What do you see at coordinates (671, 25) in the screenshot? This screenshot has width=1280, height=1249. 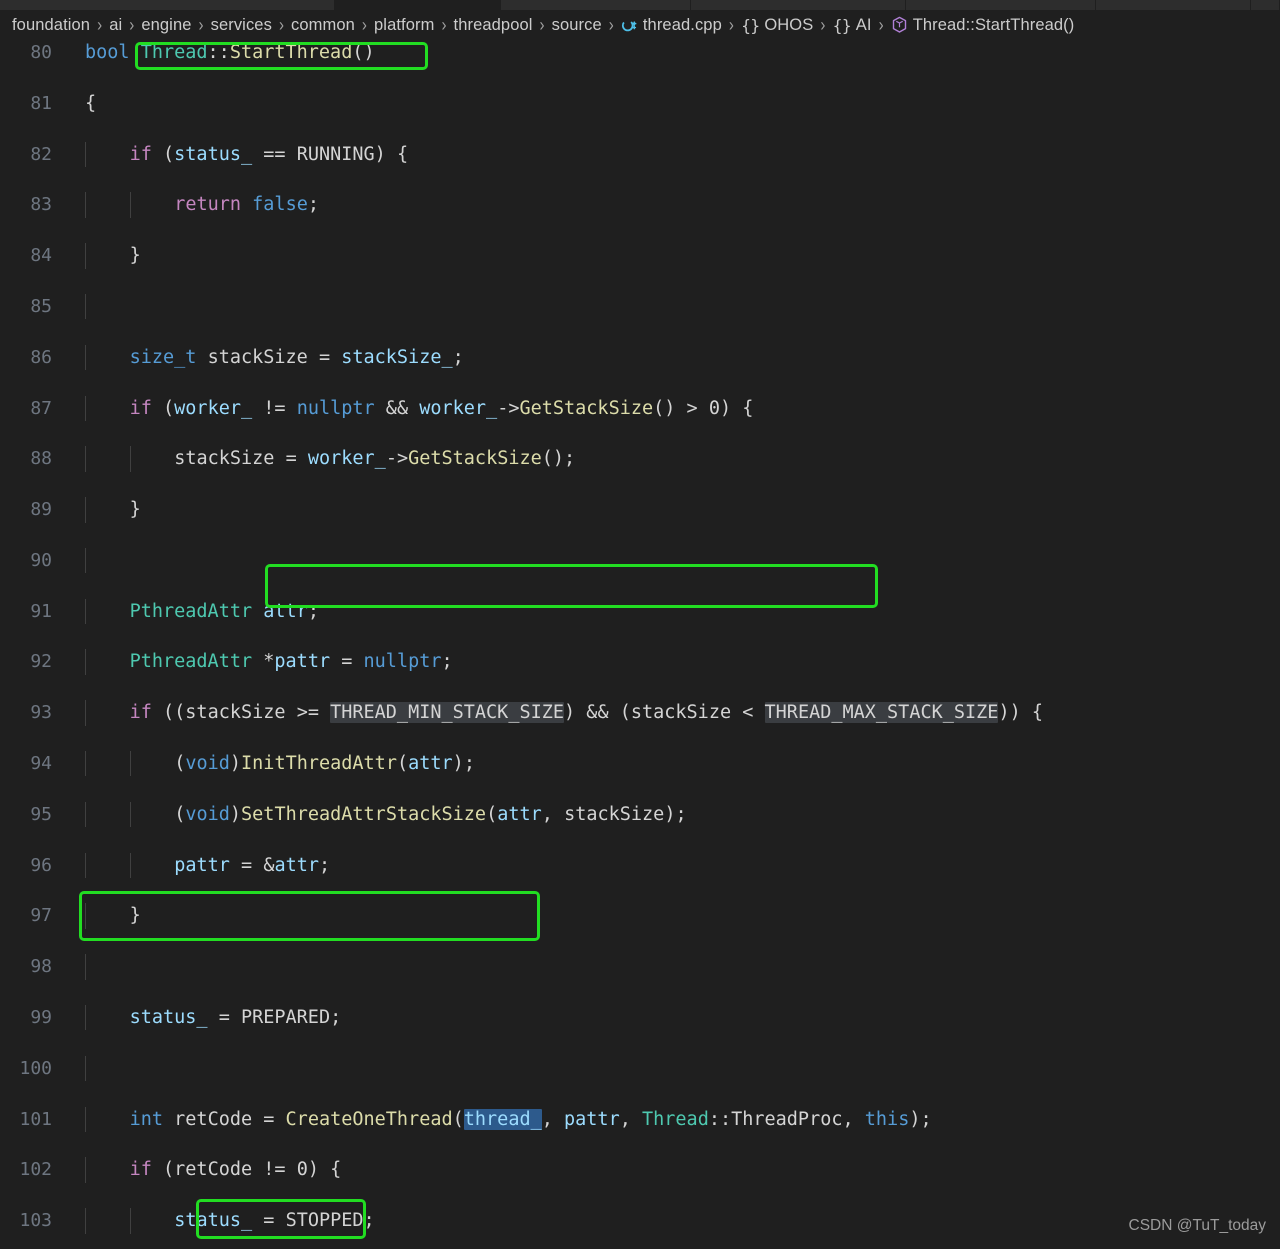 I see `breadcrumb-item-thread-cpp: thread.cpp` at bounding box center [671, 25].